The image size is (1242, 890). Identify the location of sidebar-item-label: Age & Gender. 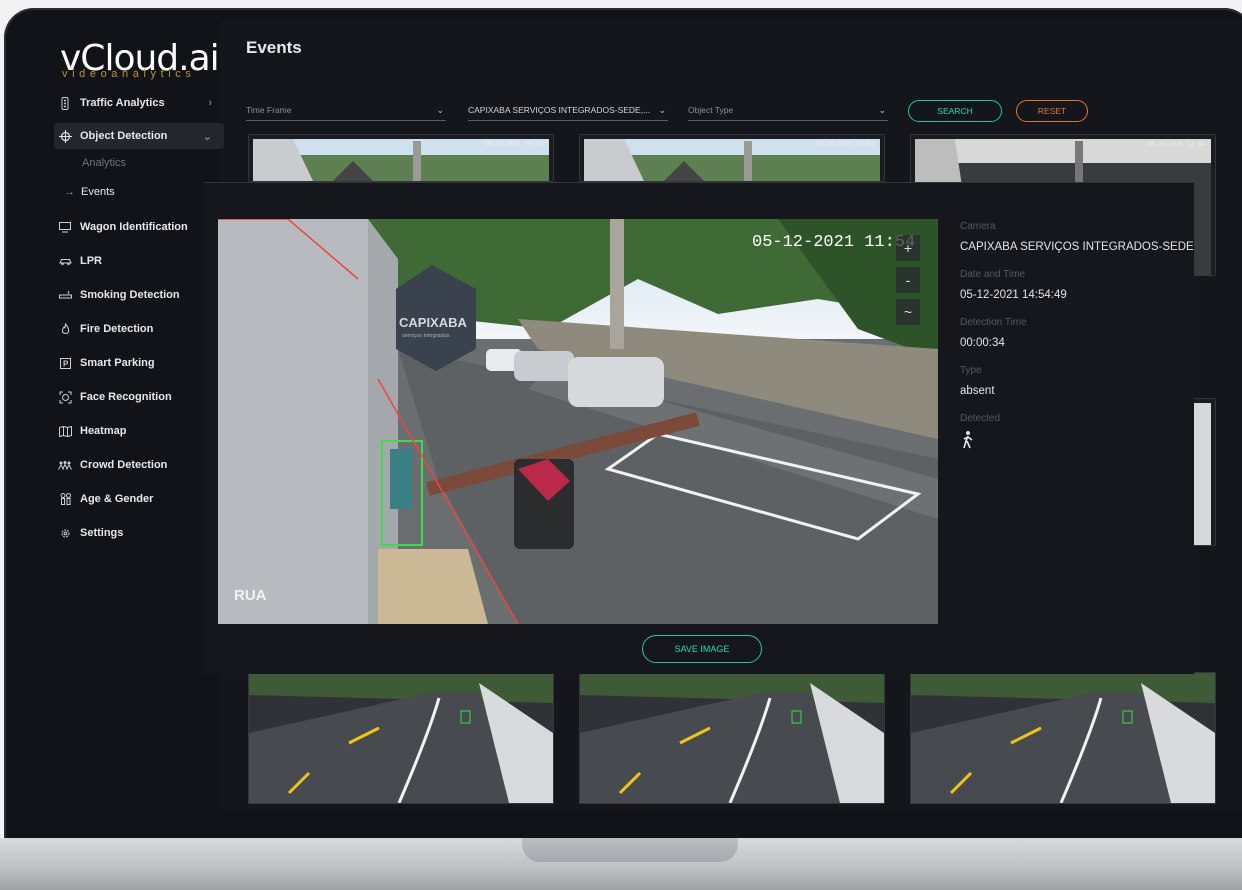
(117, 499).